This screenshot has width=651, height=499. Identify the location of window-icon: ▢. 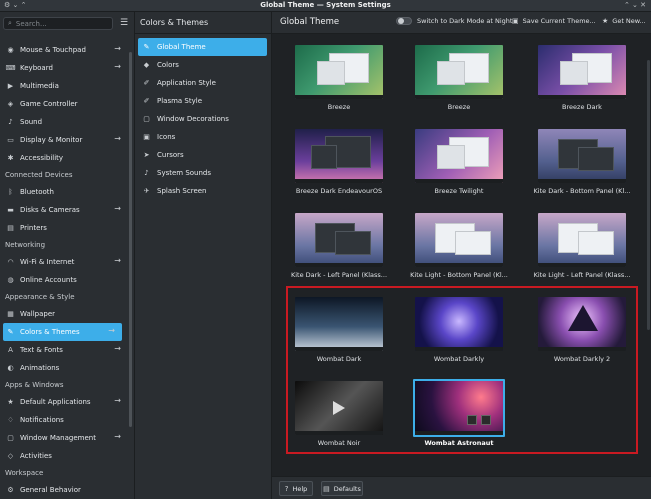
(10, 438).